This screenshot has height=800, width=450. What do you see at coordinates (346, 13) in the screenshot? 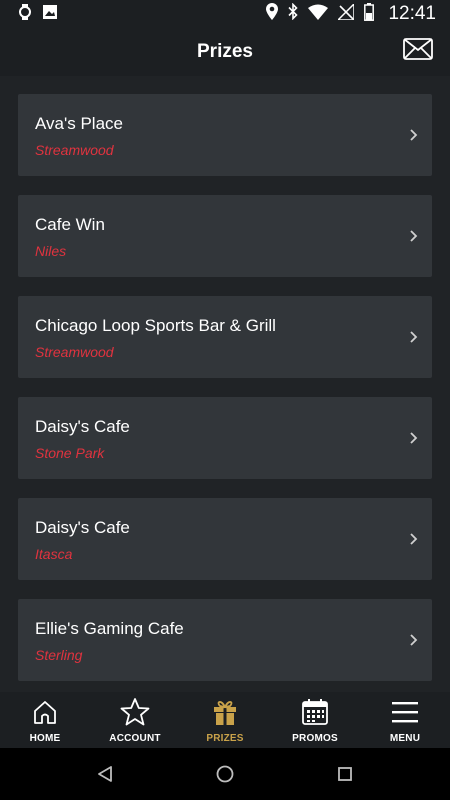
I see `no-signal-icon` at bounding box center [346, 13].